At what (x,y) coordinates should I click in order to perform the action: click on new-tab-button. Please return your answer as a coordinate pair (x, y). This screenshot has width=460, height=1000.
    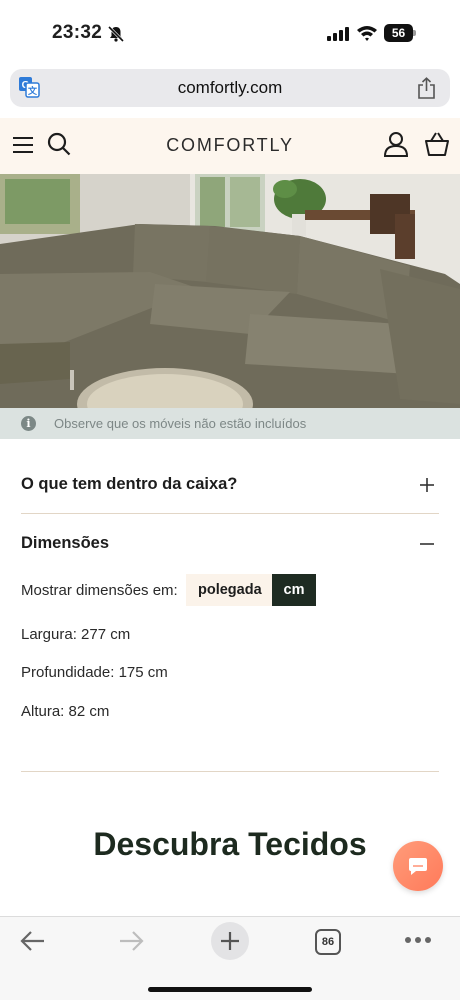
    Looking at the image, I should click on (230, 941).